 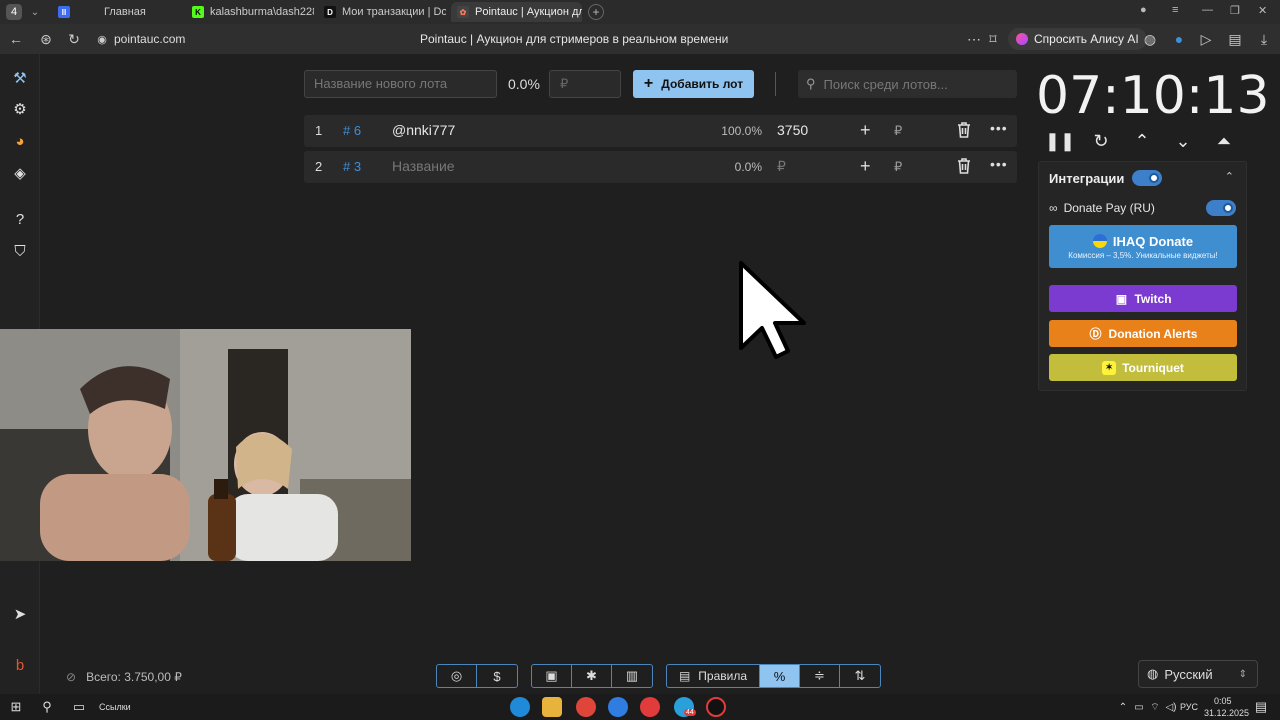 I want to click on help-icon: ?, so click(x=20, y=219).